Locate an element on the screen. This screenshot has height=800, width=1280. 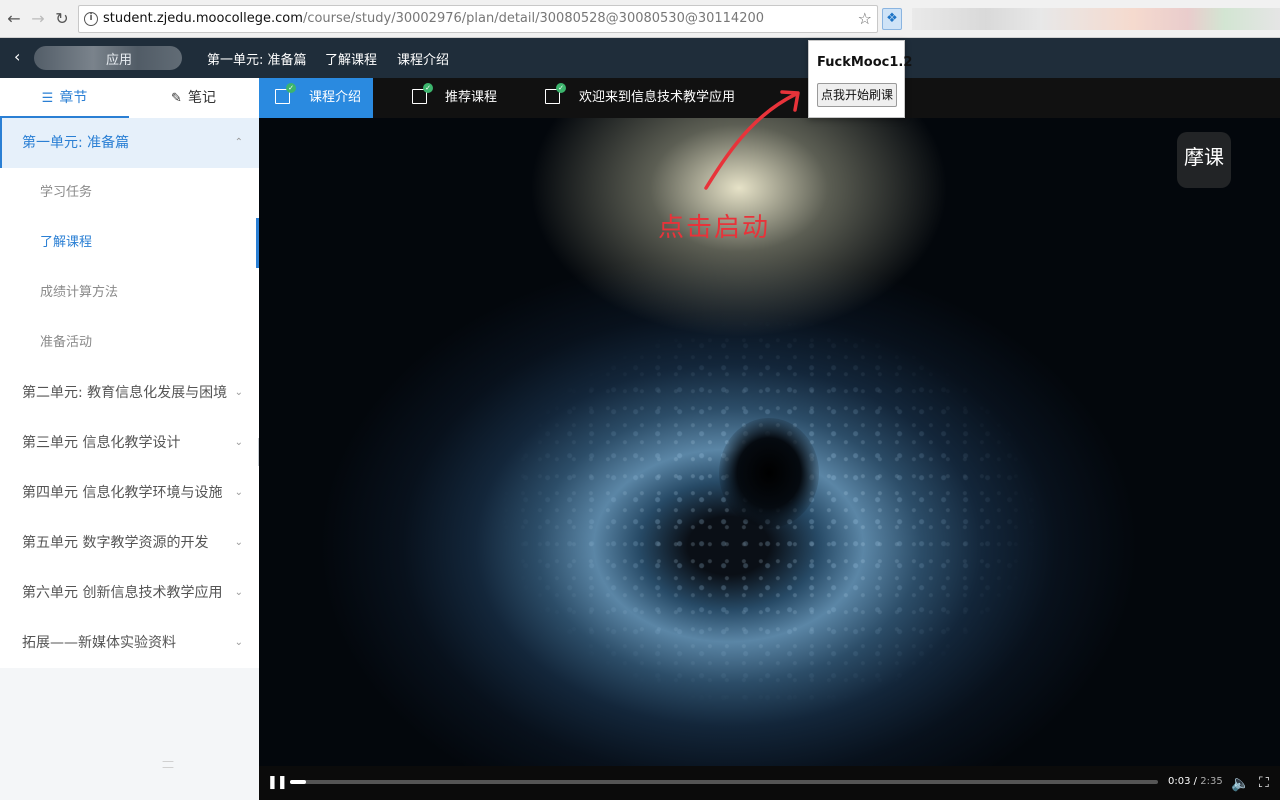
tab-notes-label: 笔记 is located at coordinates (201, 98).